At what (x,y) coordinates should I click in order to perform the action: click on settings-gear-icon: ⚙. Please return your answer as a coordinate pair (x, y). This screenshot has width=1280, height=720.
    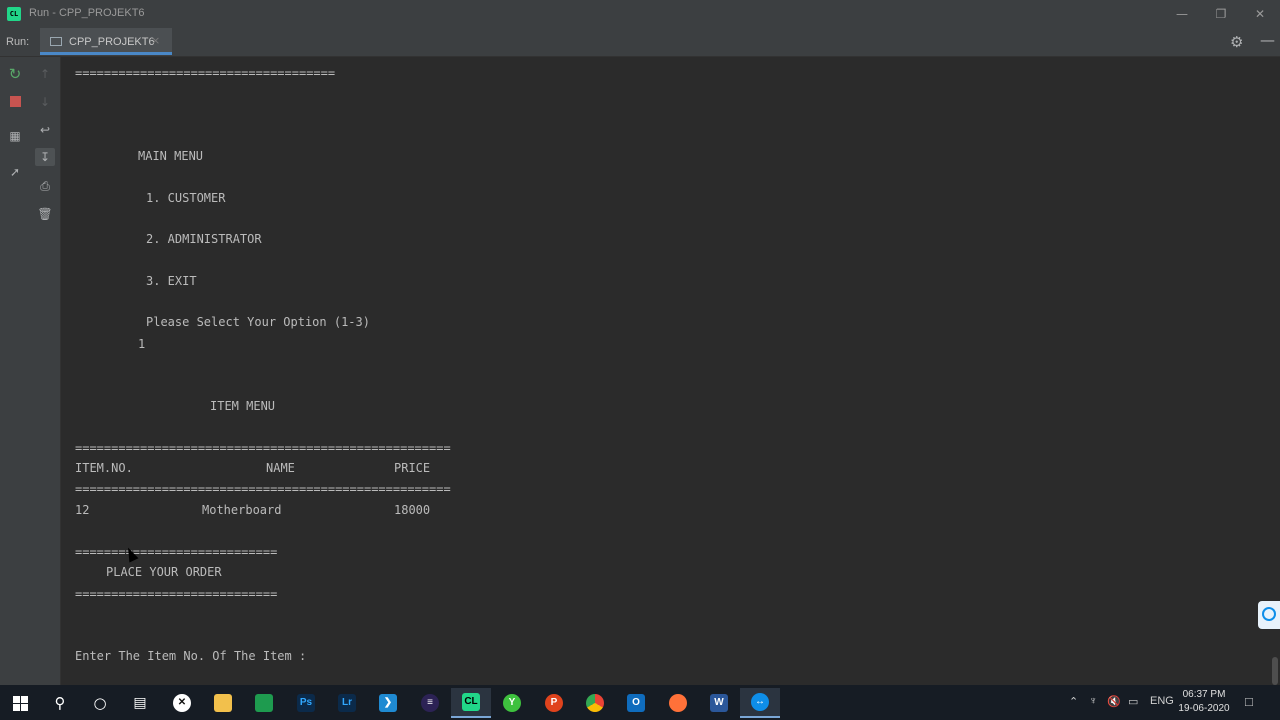
    Looking at the image, I should click on (1236, 42).